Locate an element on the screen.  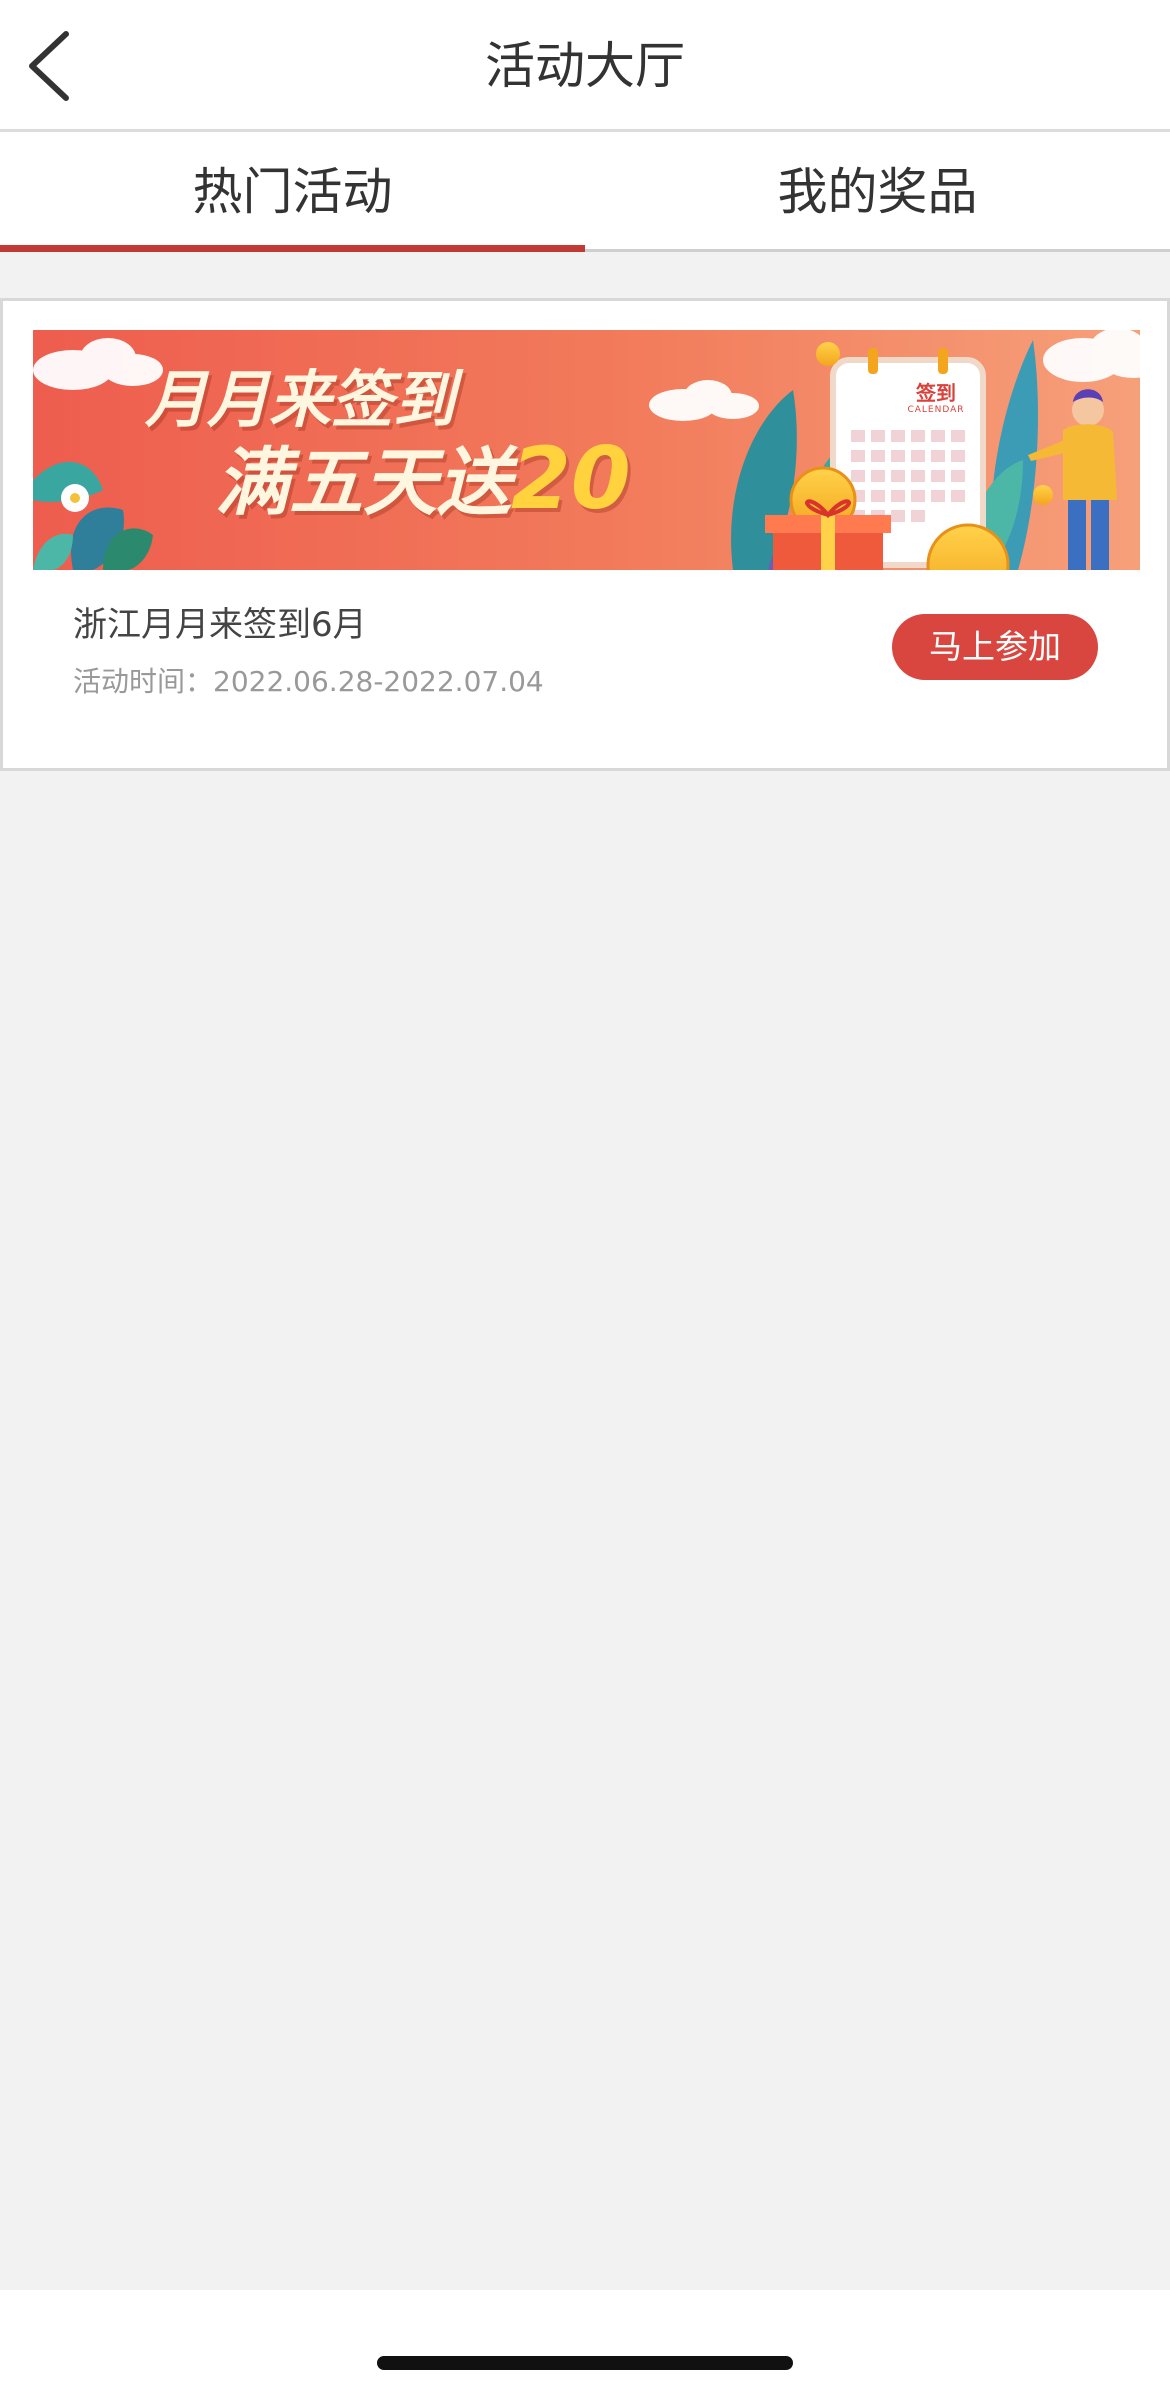
tab-my-prizes: 我的奖品 is located at coordinates (877, 190).